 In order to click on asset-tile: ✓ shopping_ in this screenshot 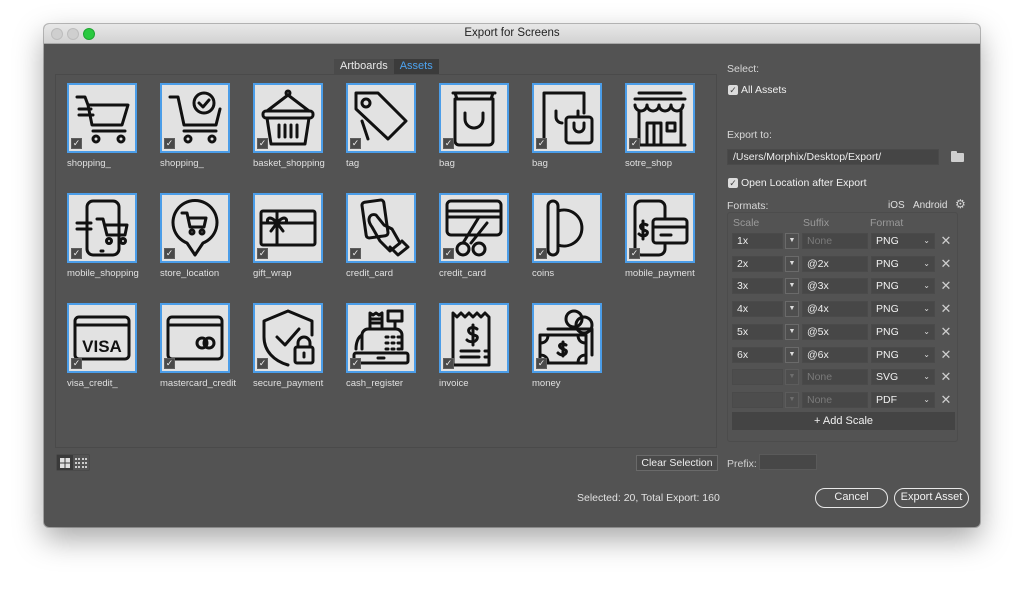, I will do `click(103, 126)`.